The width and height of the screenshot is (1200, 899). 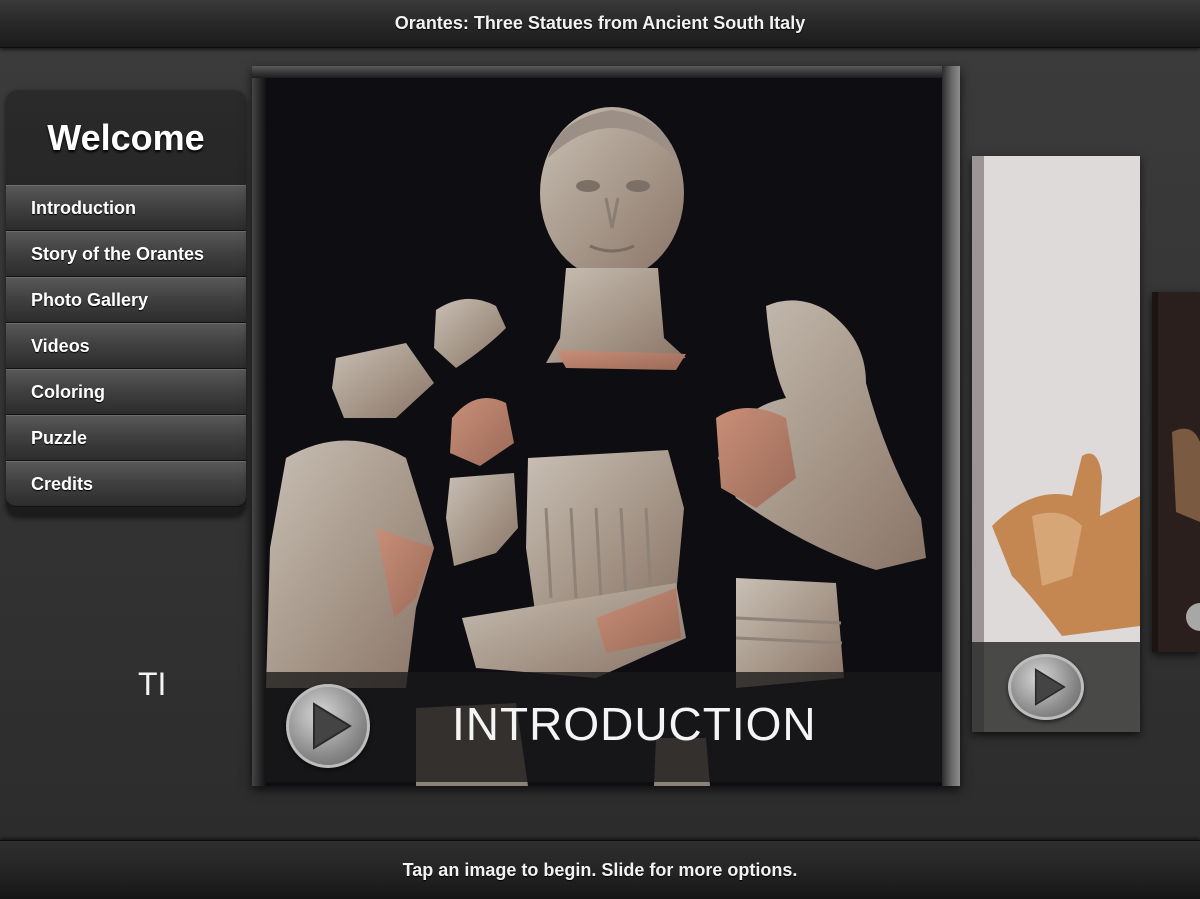 I want to click on menu-item-photo-gallery: Photo Gallery, so click(x=126, y=300).